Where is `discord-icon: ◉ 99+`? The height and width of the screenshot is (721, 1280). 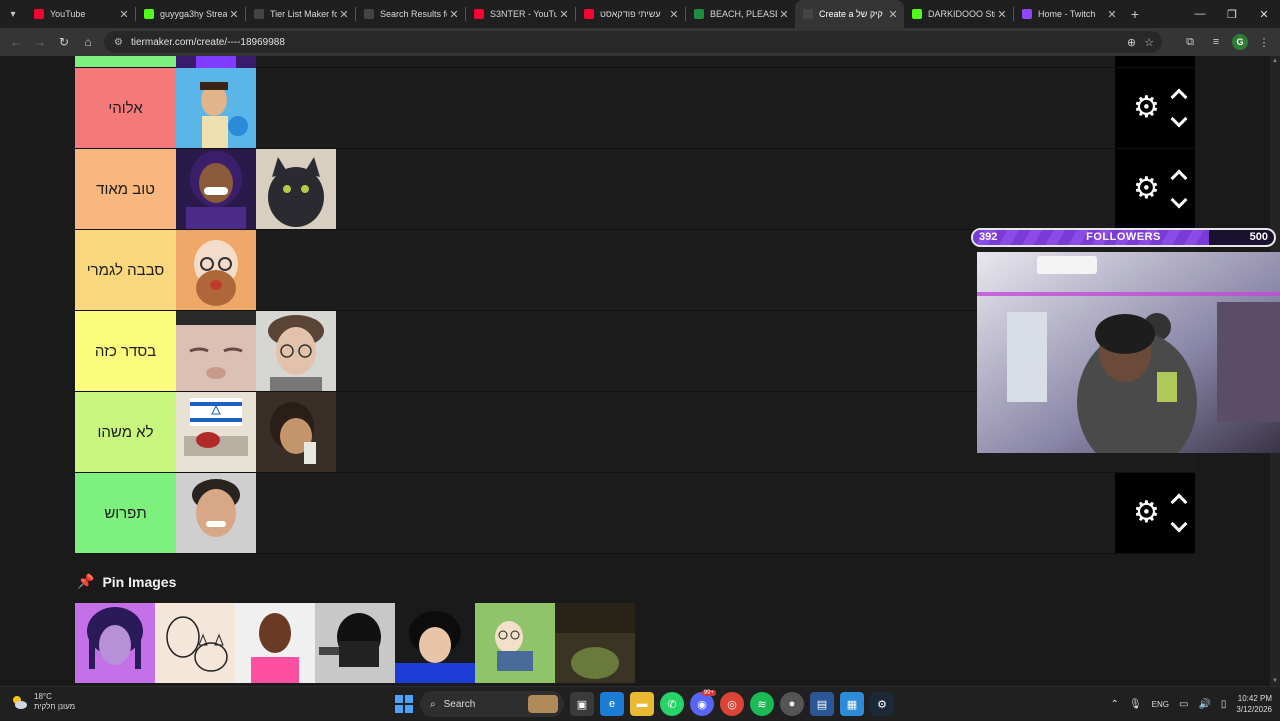
discord-icon: ◉ 99+ is located at coordinates (703, 703).